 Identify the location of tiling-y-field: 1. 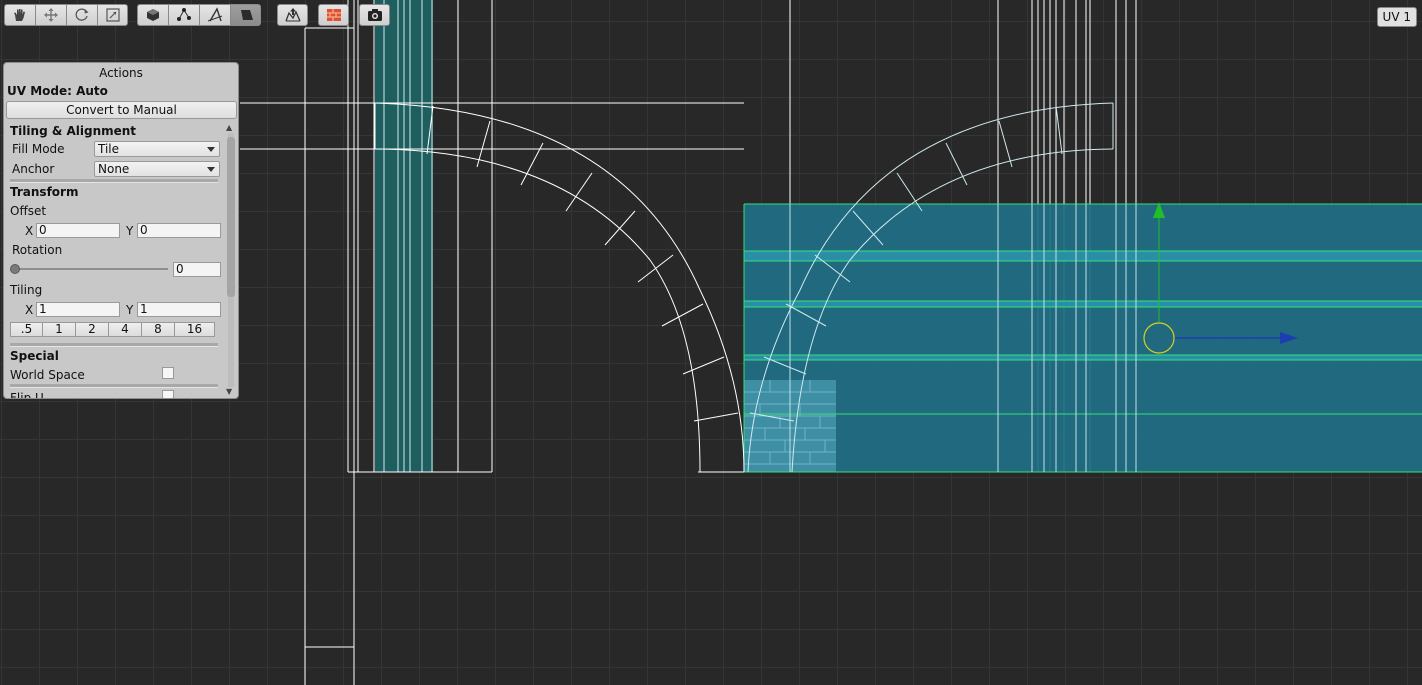
(179, 309).